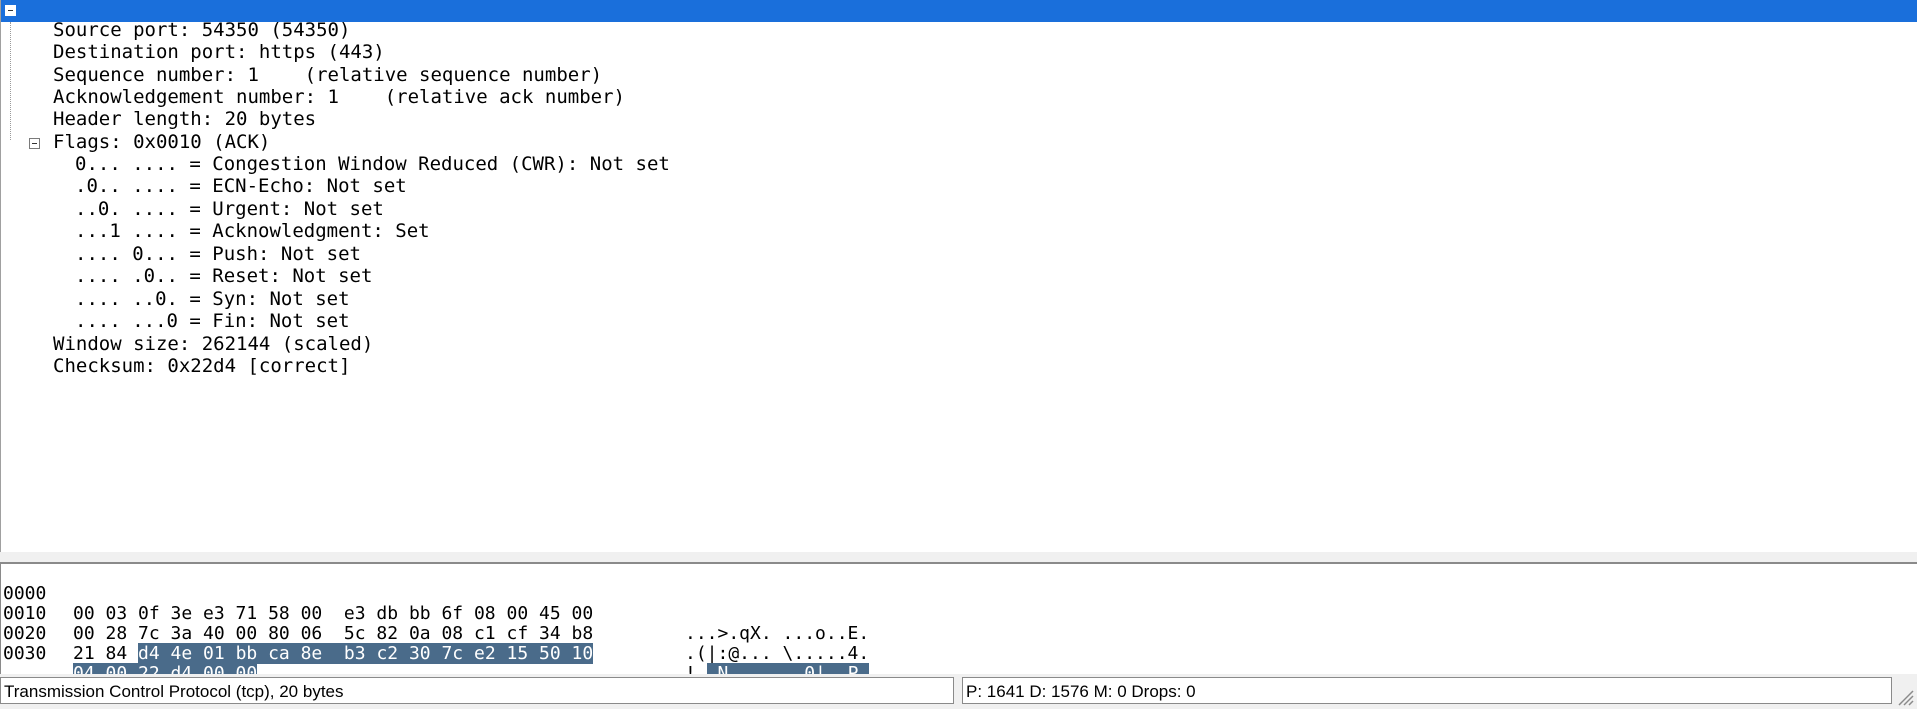 The image size is (1917, 724). What do you see at coordinates (212, 299) in the screenshot?
I see `flag-syn-row: .... ..0. = Syn: Not set` at bounding box center [212, 299].